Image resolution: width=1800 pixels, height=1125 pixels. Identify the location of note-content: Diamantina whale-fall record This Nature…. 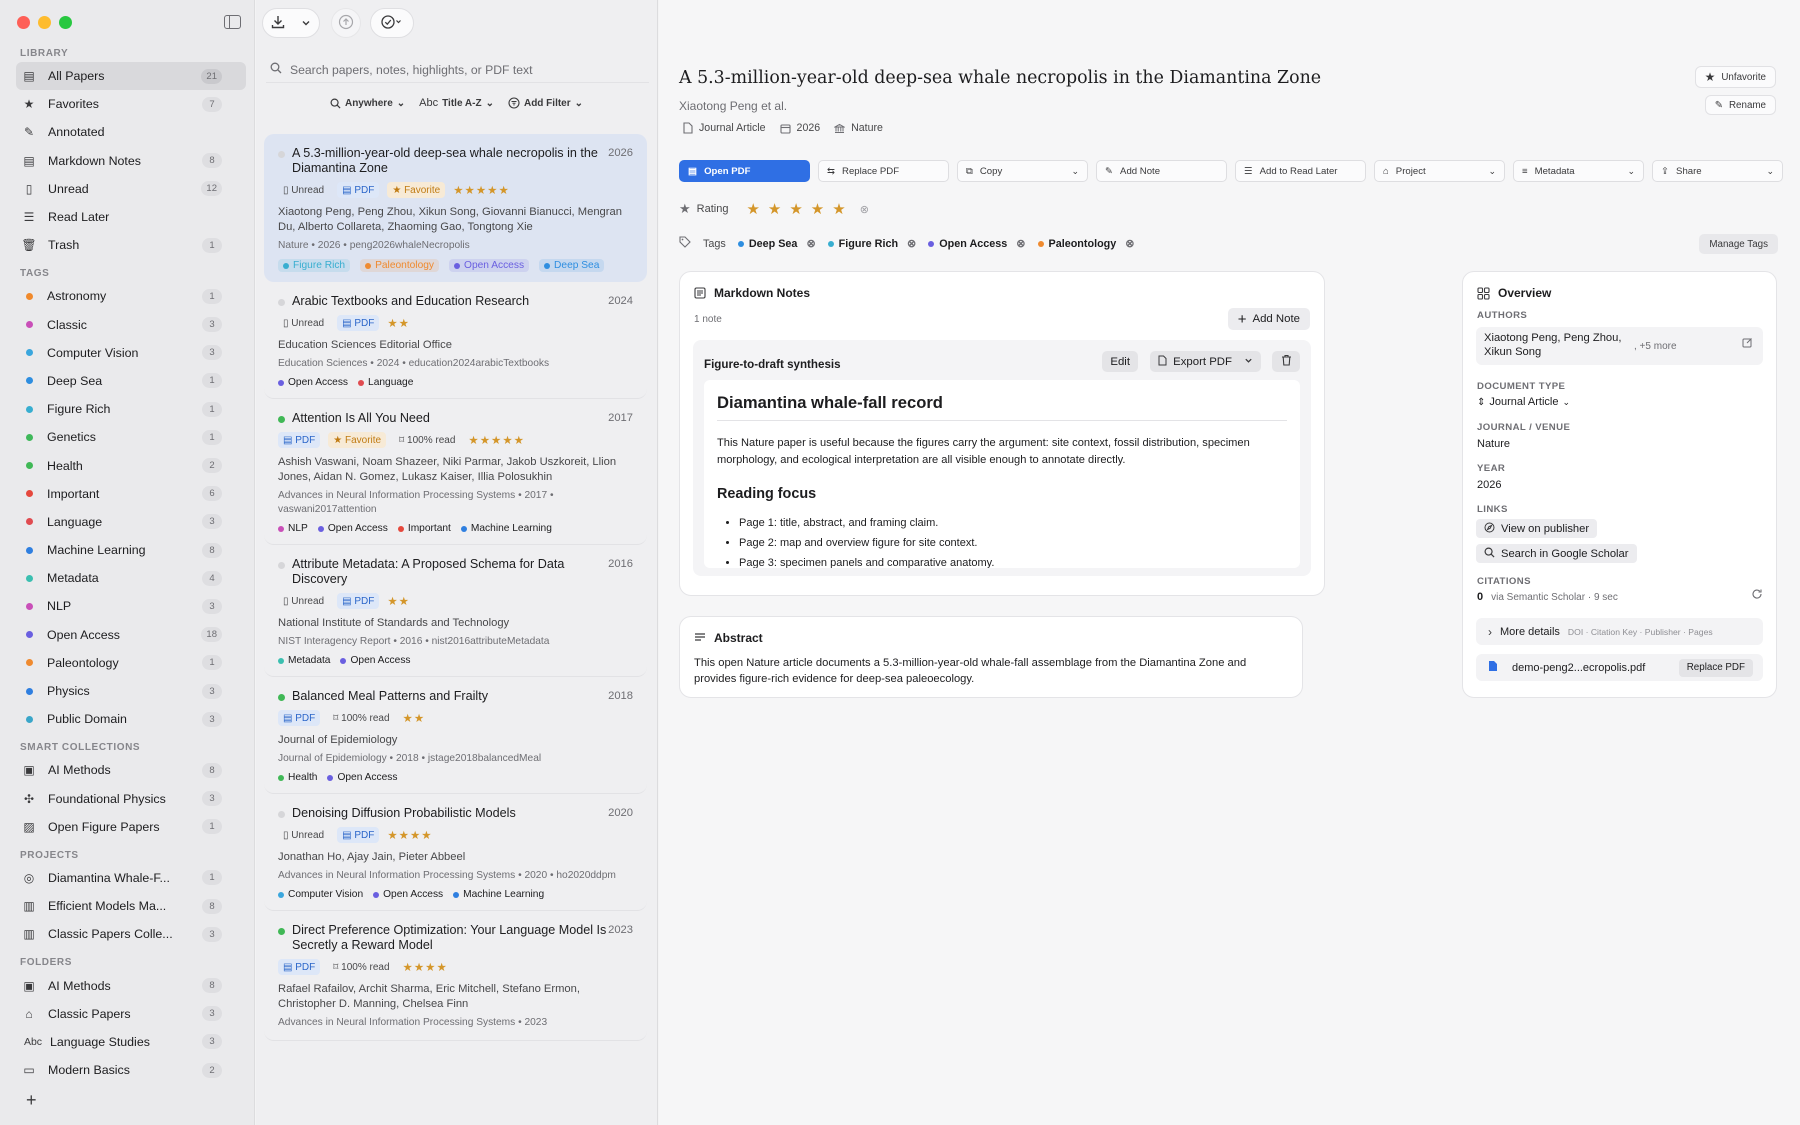
(1002, 474).